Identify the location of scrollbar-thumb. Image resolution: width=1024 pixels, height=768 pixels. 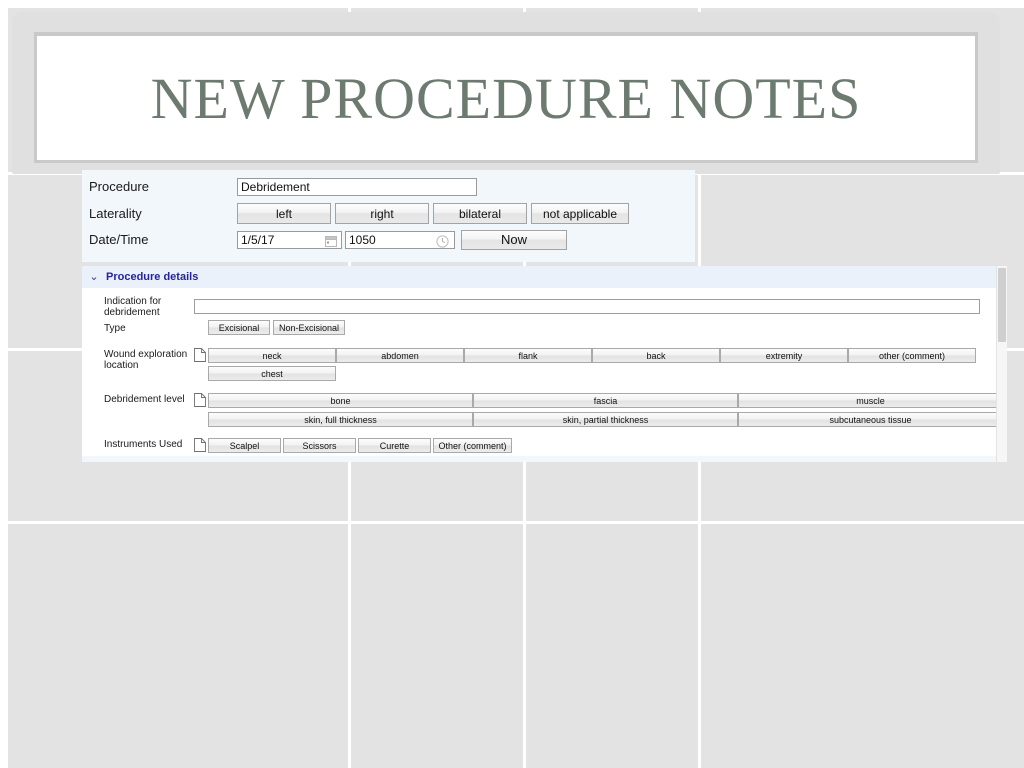
(1002, 305).